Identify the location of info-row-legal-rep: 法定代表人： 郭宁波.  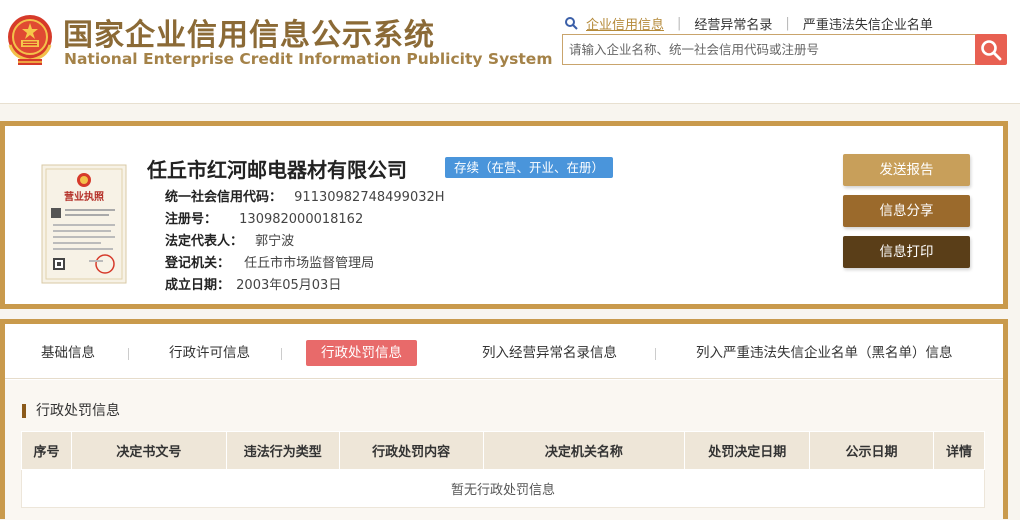
(229, 239).